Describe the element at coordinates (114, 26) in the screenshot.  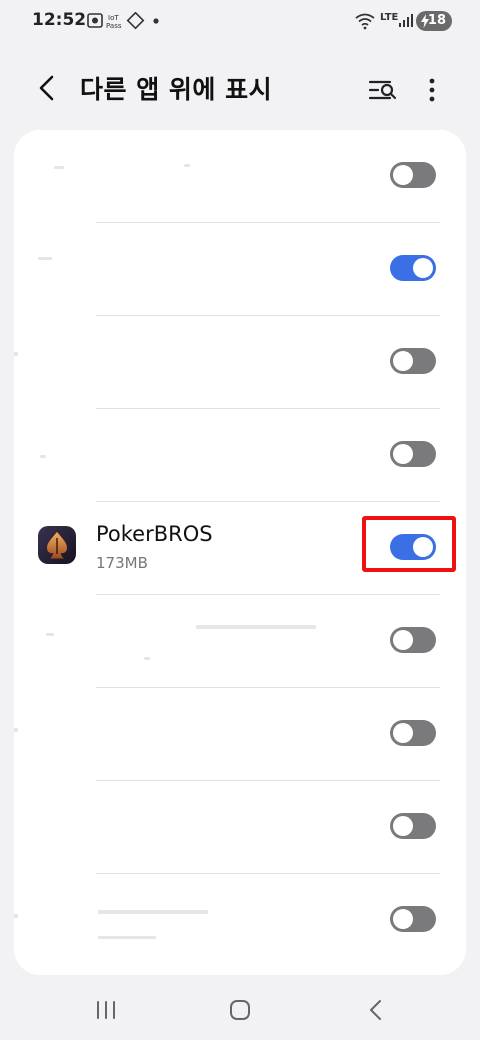
I see `svg-text: Pass` at that location.